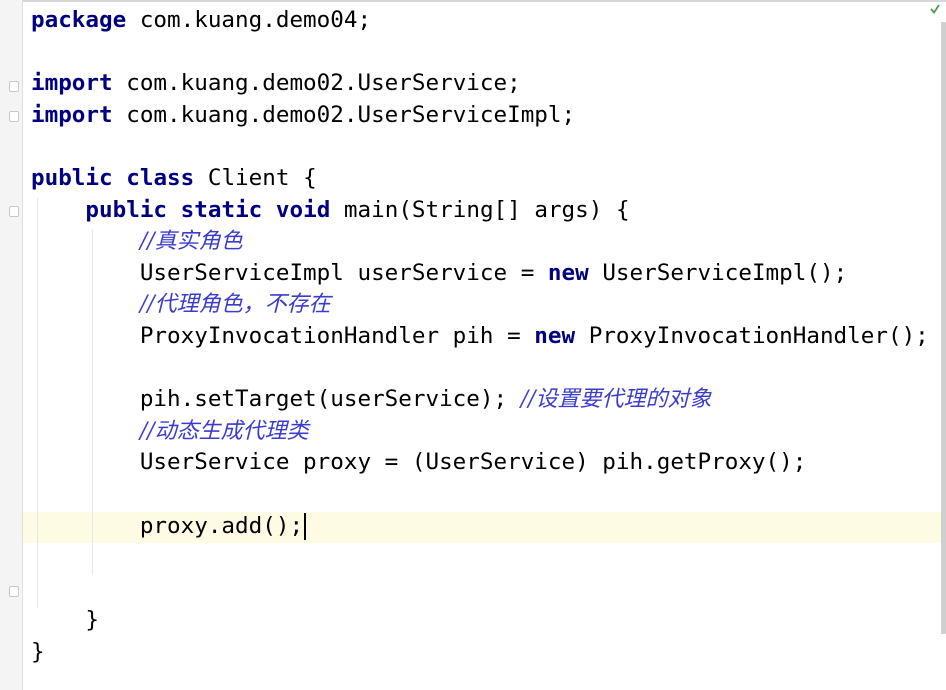  What do you see at coordinates (480, 21) in the screenshot?
I see `code-line: package com.kuang.demo04;` at bounding box center [480, 21].